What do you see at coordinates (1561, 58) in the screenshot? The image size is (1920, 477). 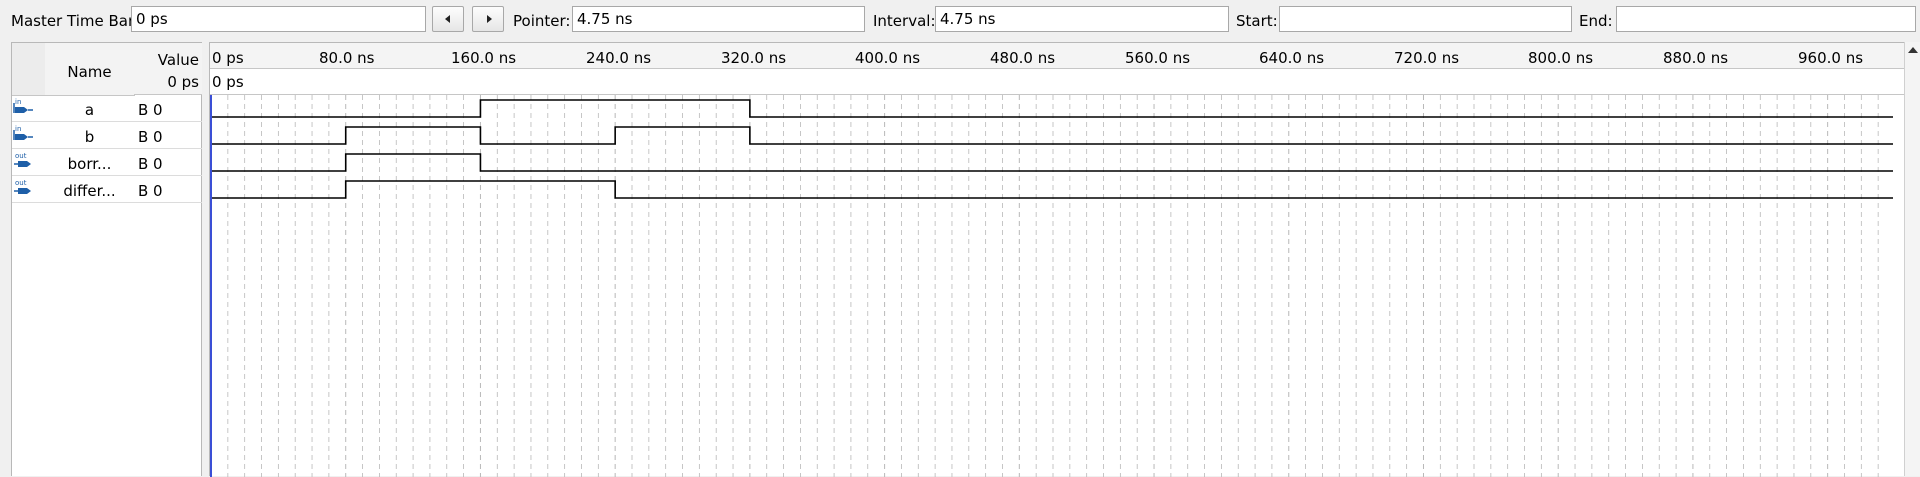 I see `ruler-tick-label: 800.0 ns` at bounding box center [1561, 58].